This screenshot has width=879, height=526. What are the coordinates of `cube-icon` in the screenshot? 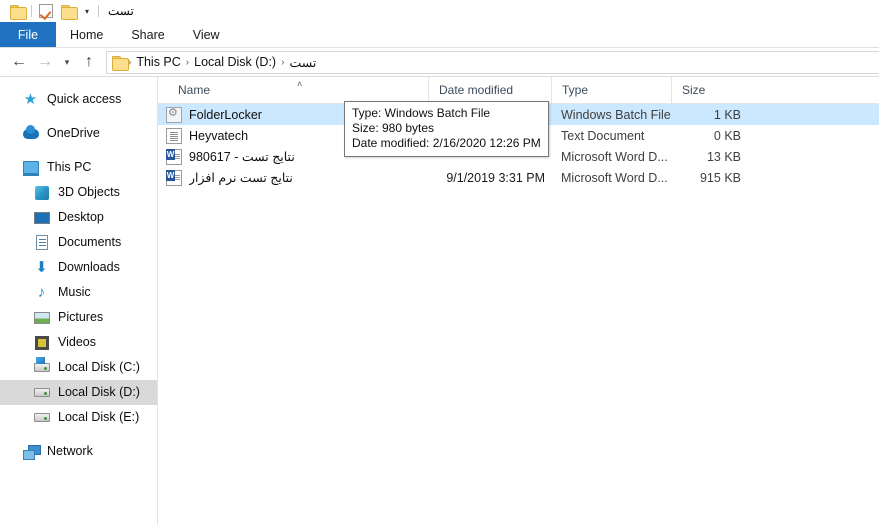 It's located at (41, 193).